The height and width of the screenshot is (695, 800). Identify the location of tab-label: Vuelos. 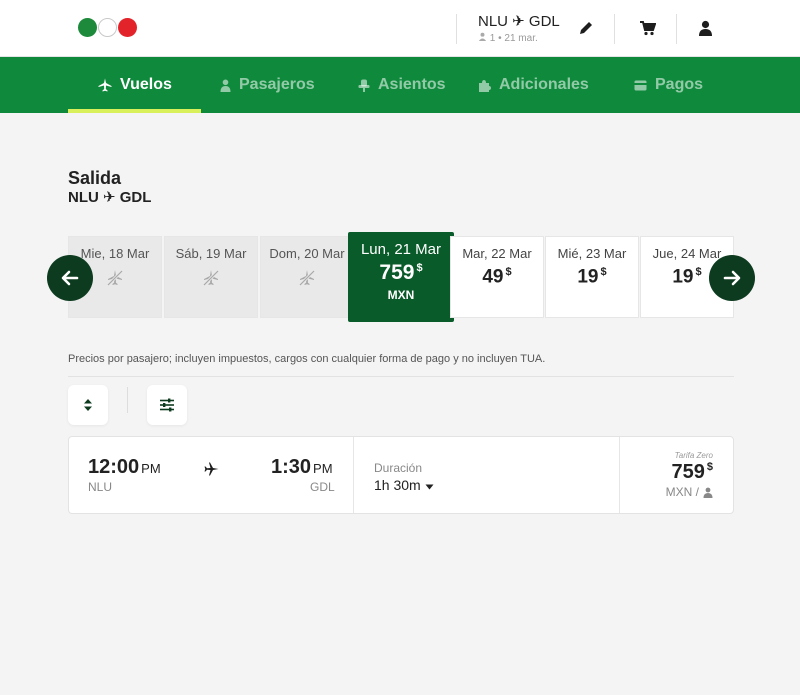
(146, 84).